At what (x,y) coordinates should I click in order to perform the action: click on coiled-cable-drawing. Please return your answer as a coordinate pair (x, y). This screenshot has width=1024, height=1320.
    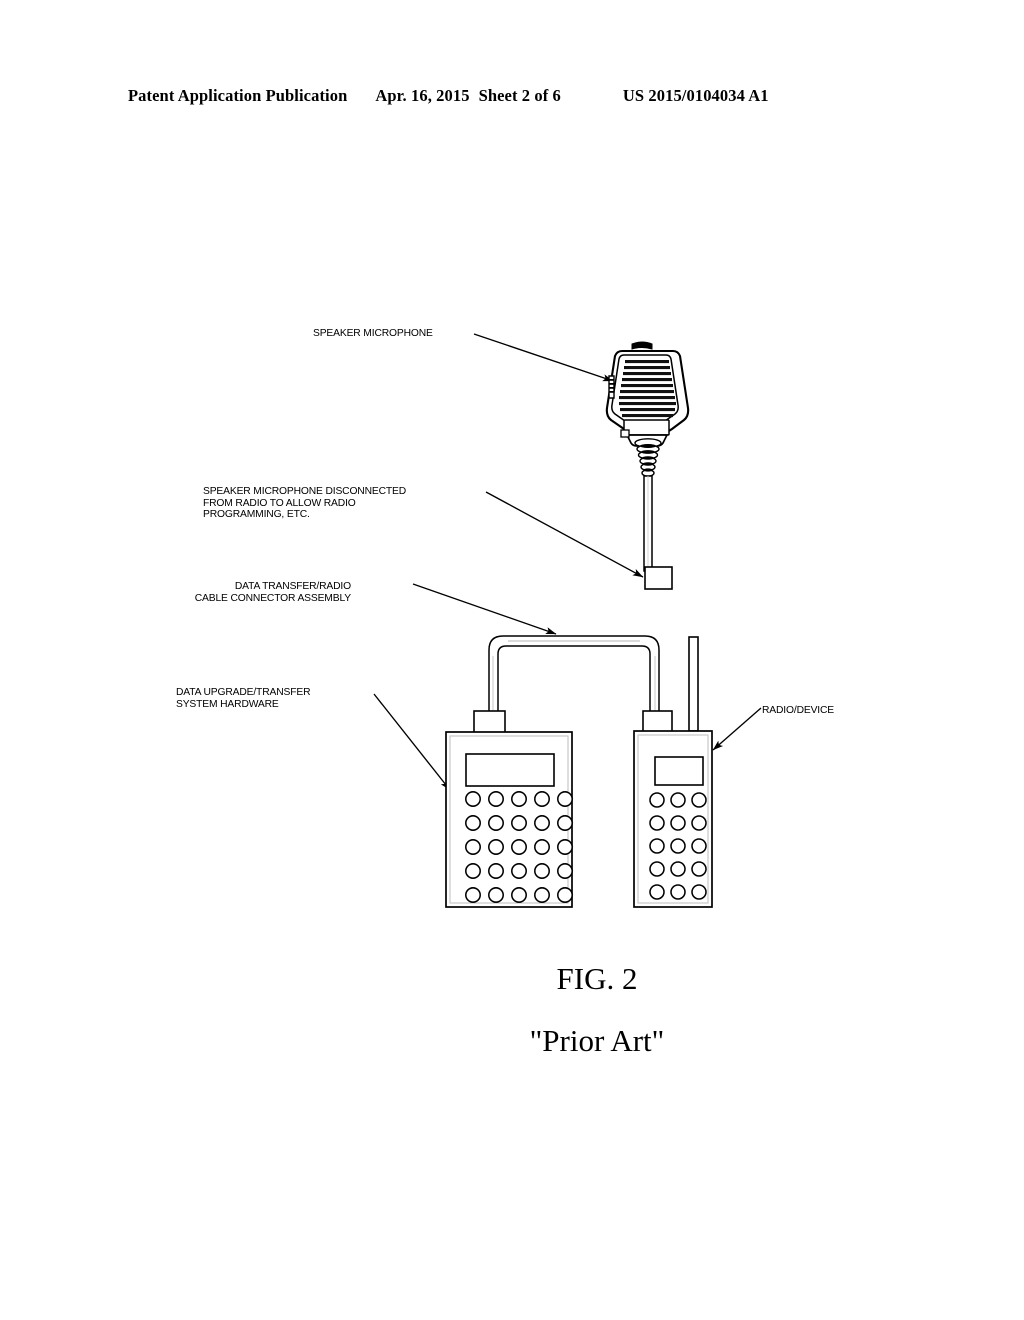
    Looking at the image, I should click on (648, 457).